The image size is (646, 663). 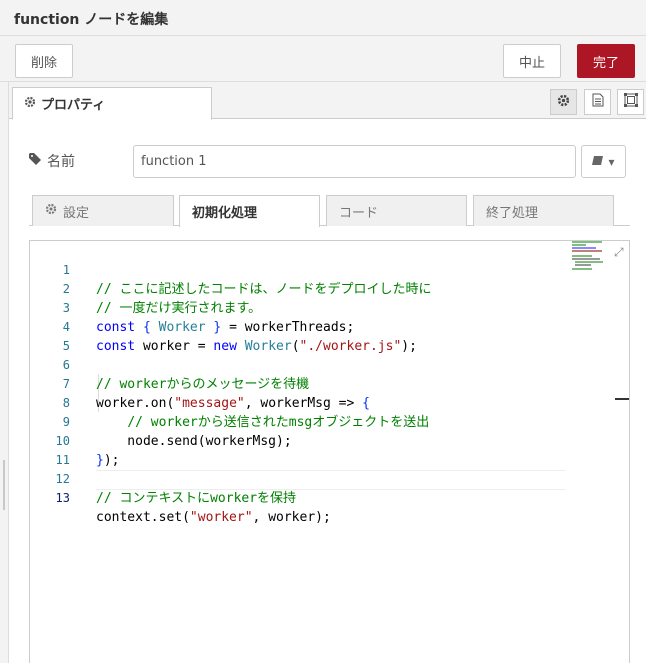 I want to click on code-line: 6 // workerからのメッセージを待機, so click(x=329, y=364).